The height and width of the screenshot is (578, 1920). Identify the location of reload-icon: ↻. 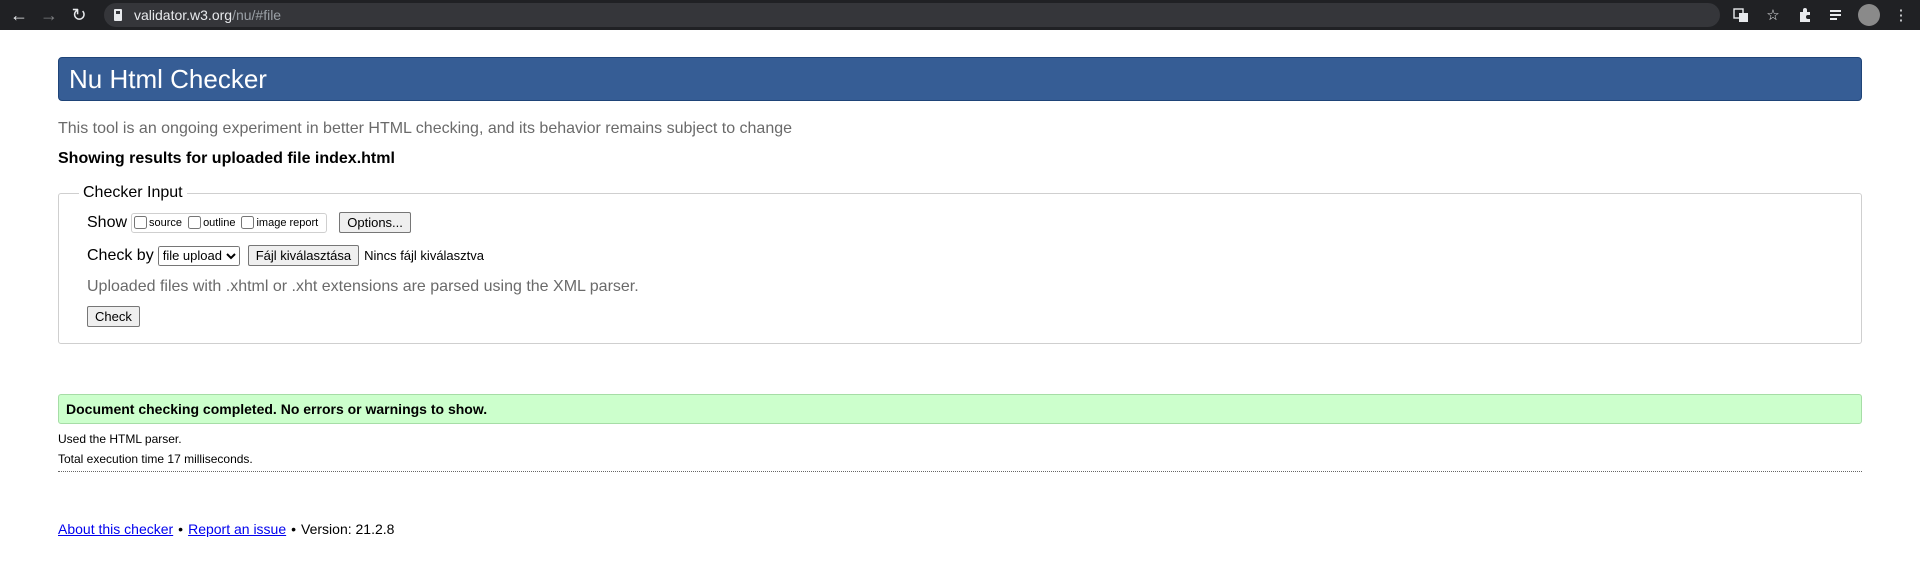
(79, 15).